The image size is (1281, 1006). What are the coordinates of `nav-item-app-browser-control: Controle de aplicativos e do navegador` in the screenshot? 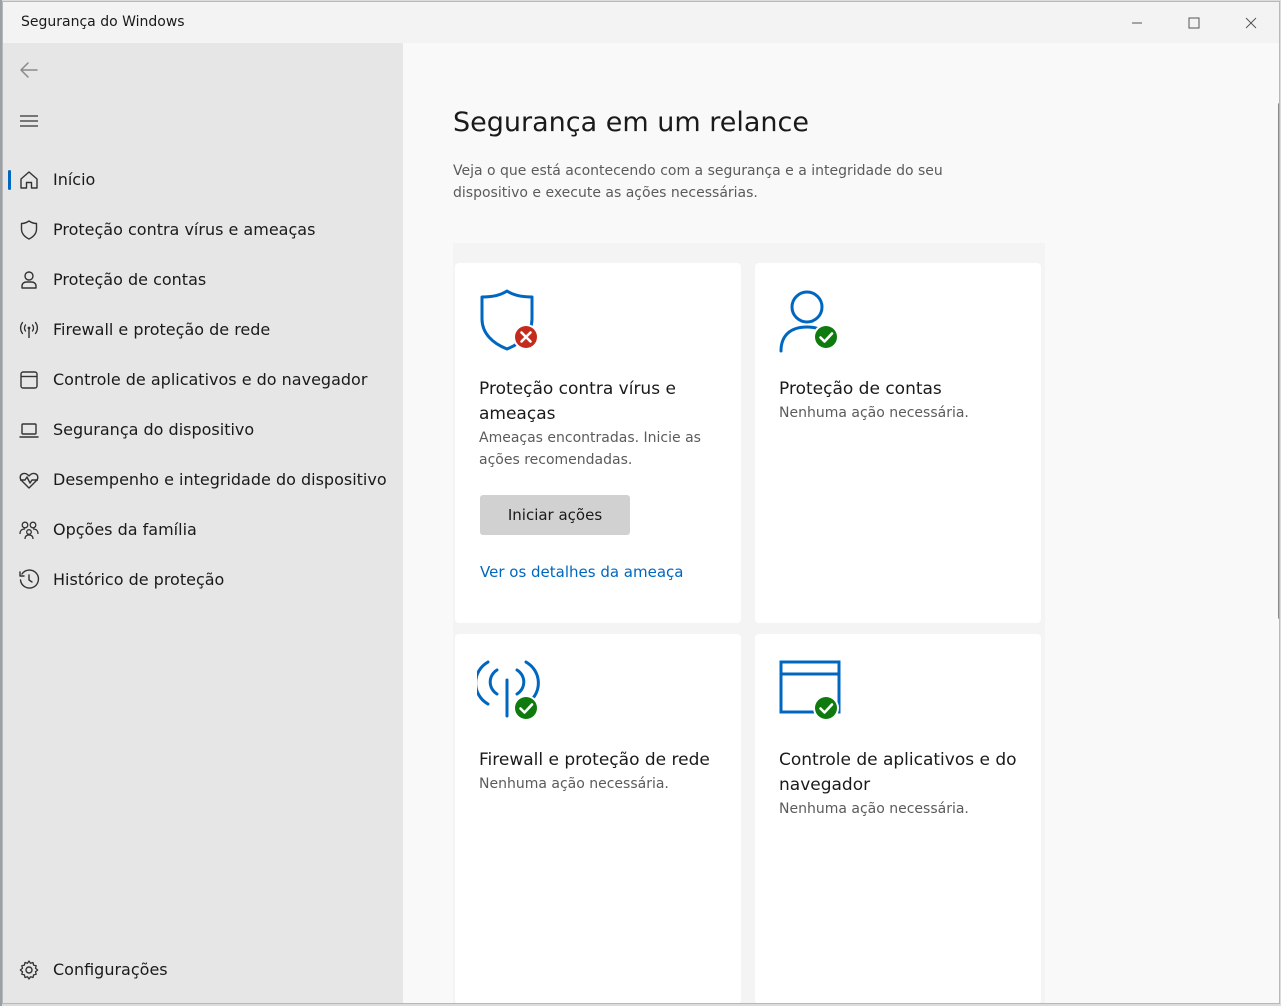 It's located at (203, 380).